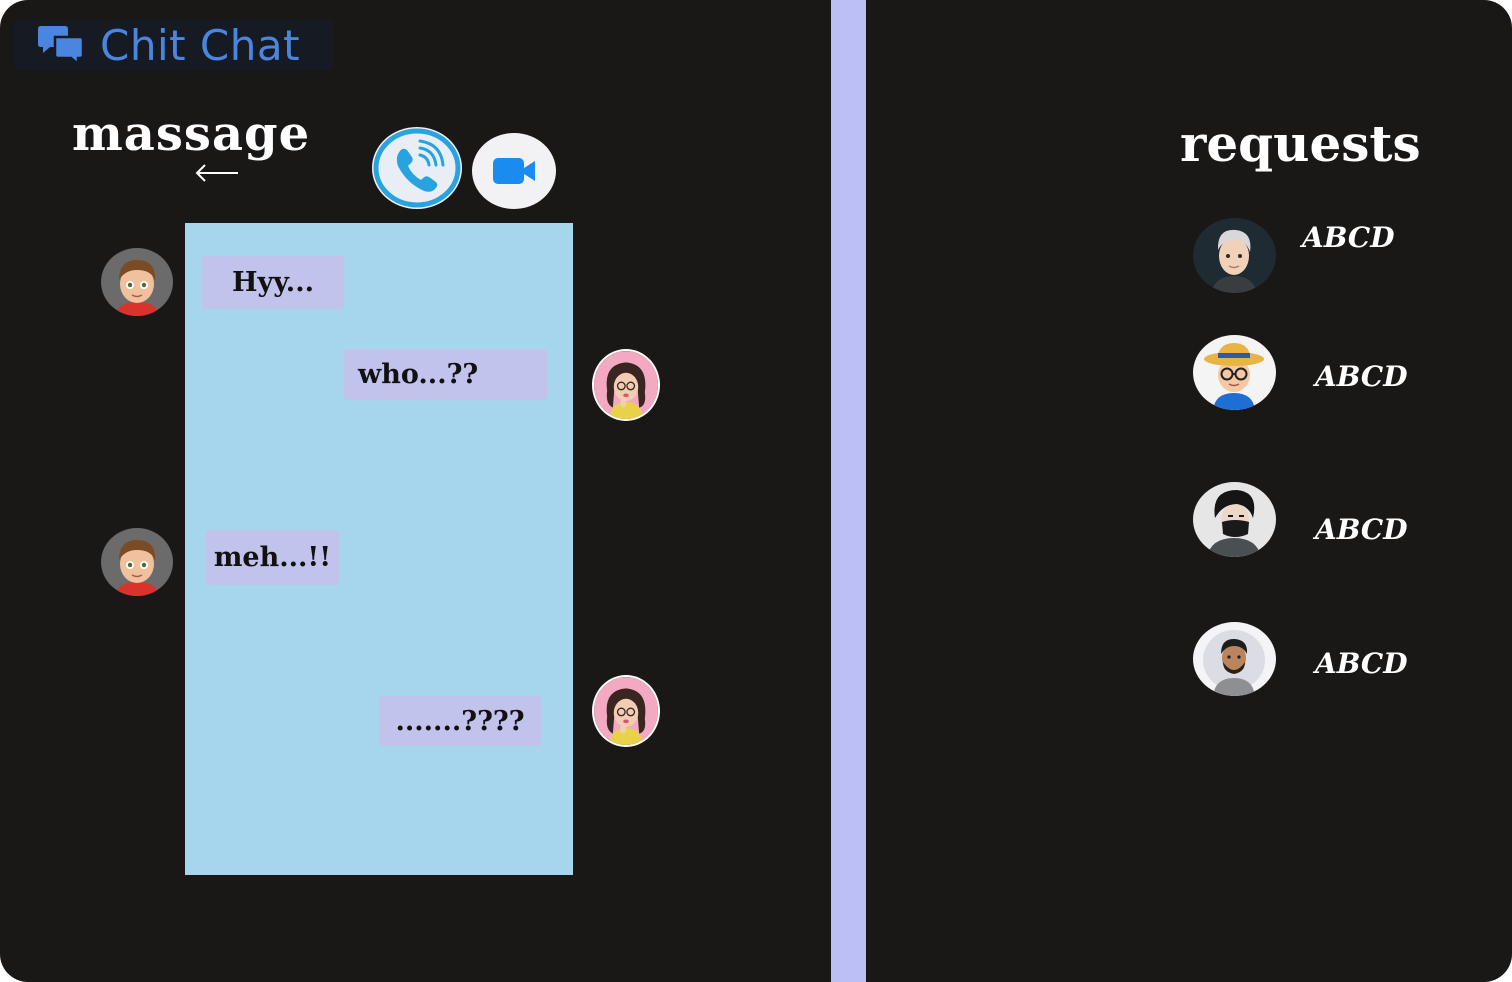 The image size is (1512, 982). What do you see at coordinates (217, 173) in the screenshot?
I see `back-arrow-icon` at bounding box center [217, 173].